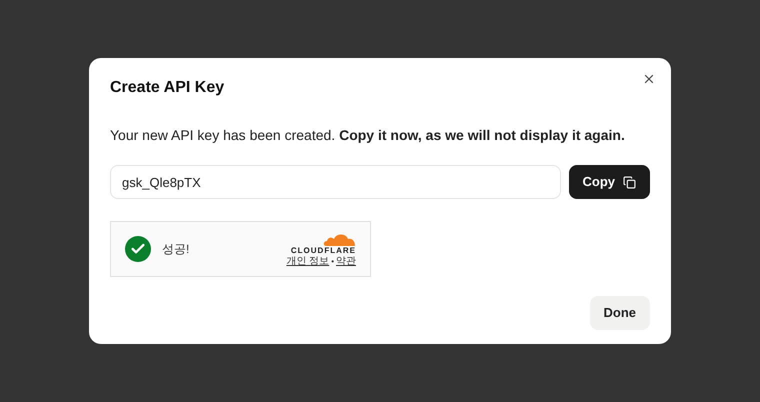 This screenshot has width=760, height=402. What do you see at coordinates (168, 88) in the screenshot?
I see `dialog-title: Create API Key` at bounding box center [168, 88].